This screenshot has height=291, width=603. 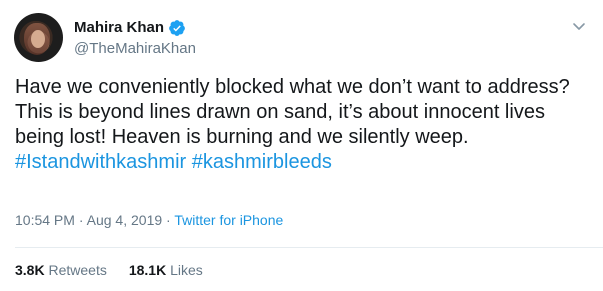 What do you see at coordinates (45, 220) in the screenshot?
I see `tweet-time: 10:54 PM` at bounding box center [45, 220].